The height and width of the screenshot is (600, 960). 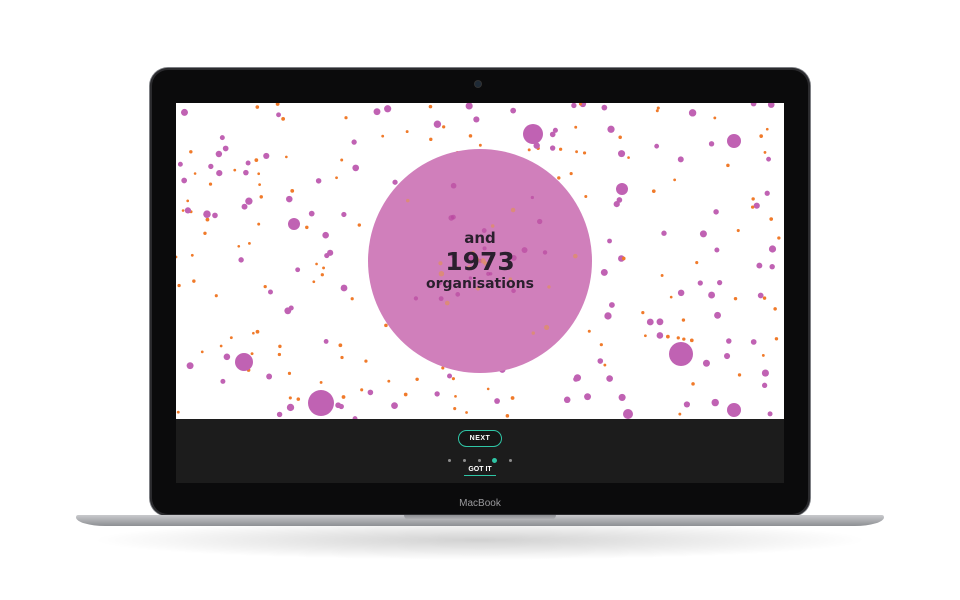 I want to click on next-button: NEXT, so click(x=480, y=438).